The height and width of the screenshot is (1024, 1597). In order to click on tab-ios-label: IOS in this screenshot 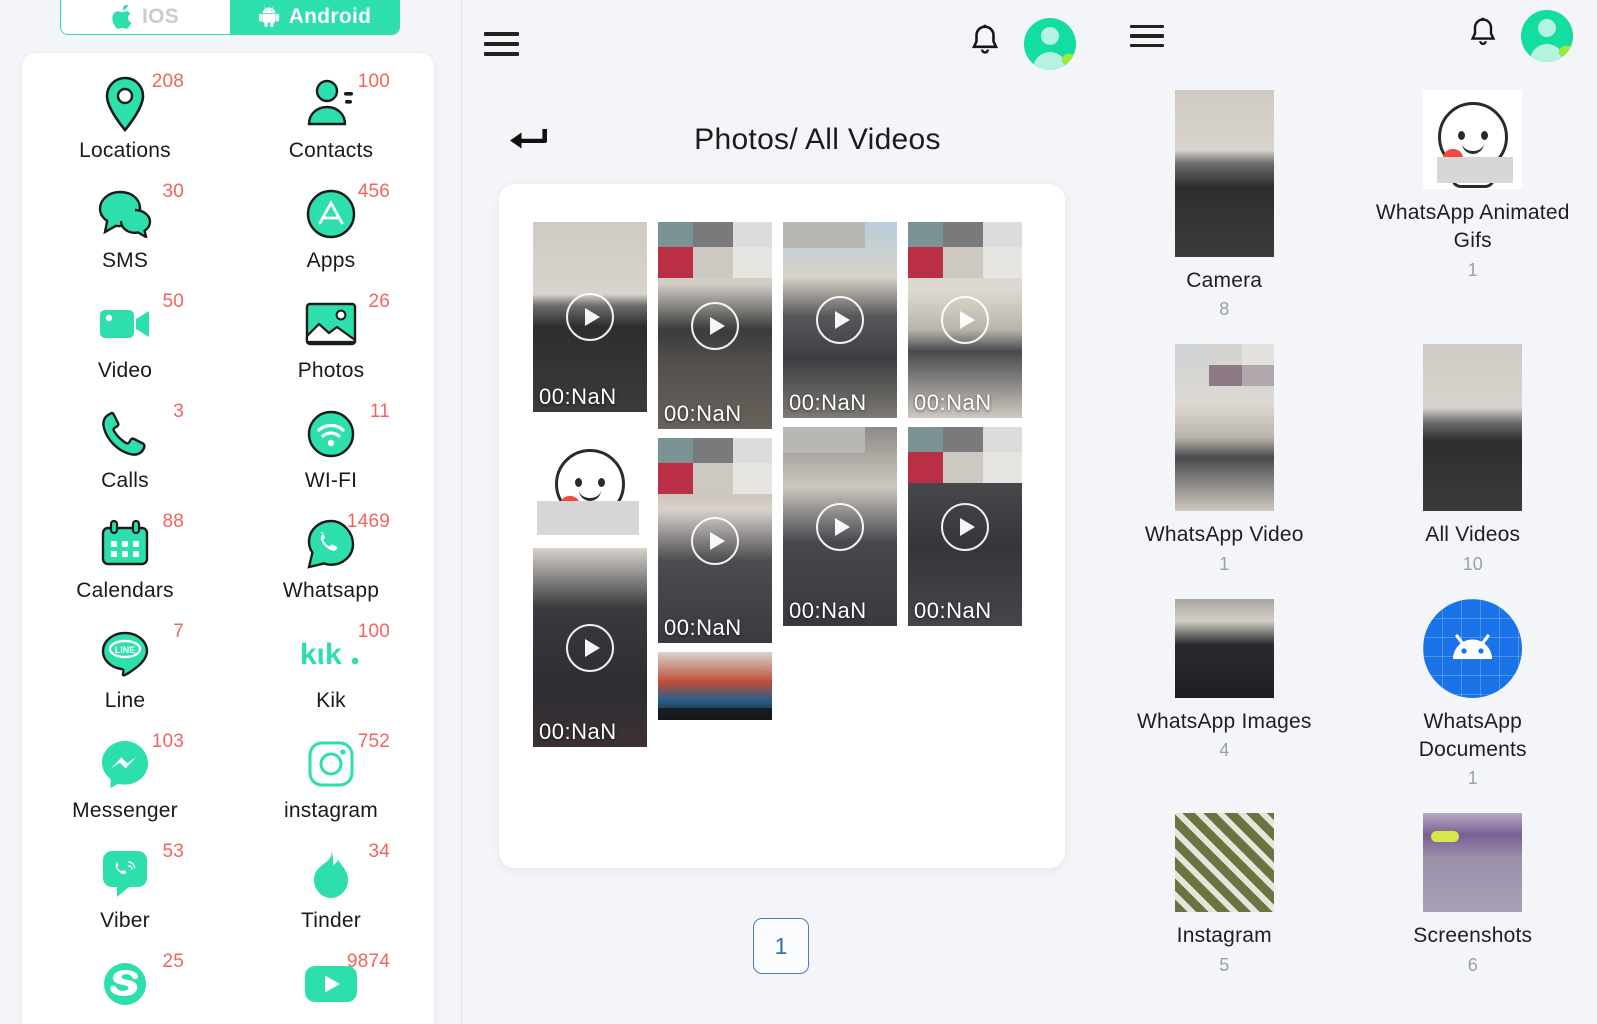, I will do `click(160, 16)`.